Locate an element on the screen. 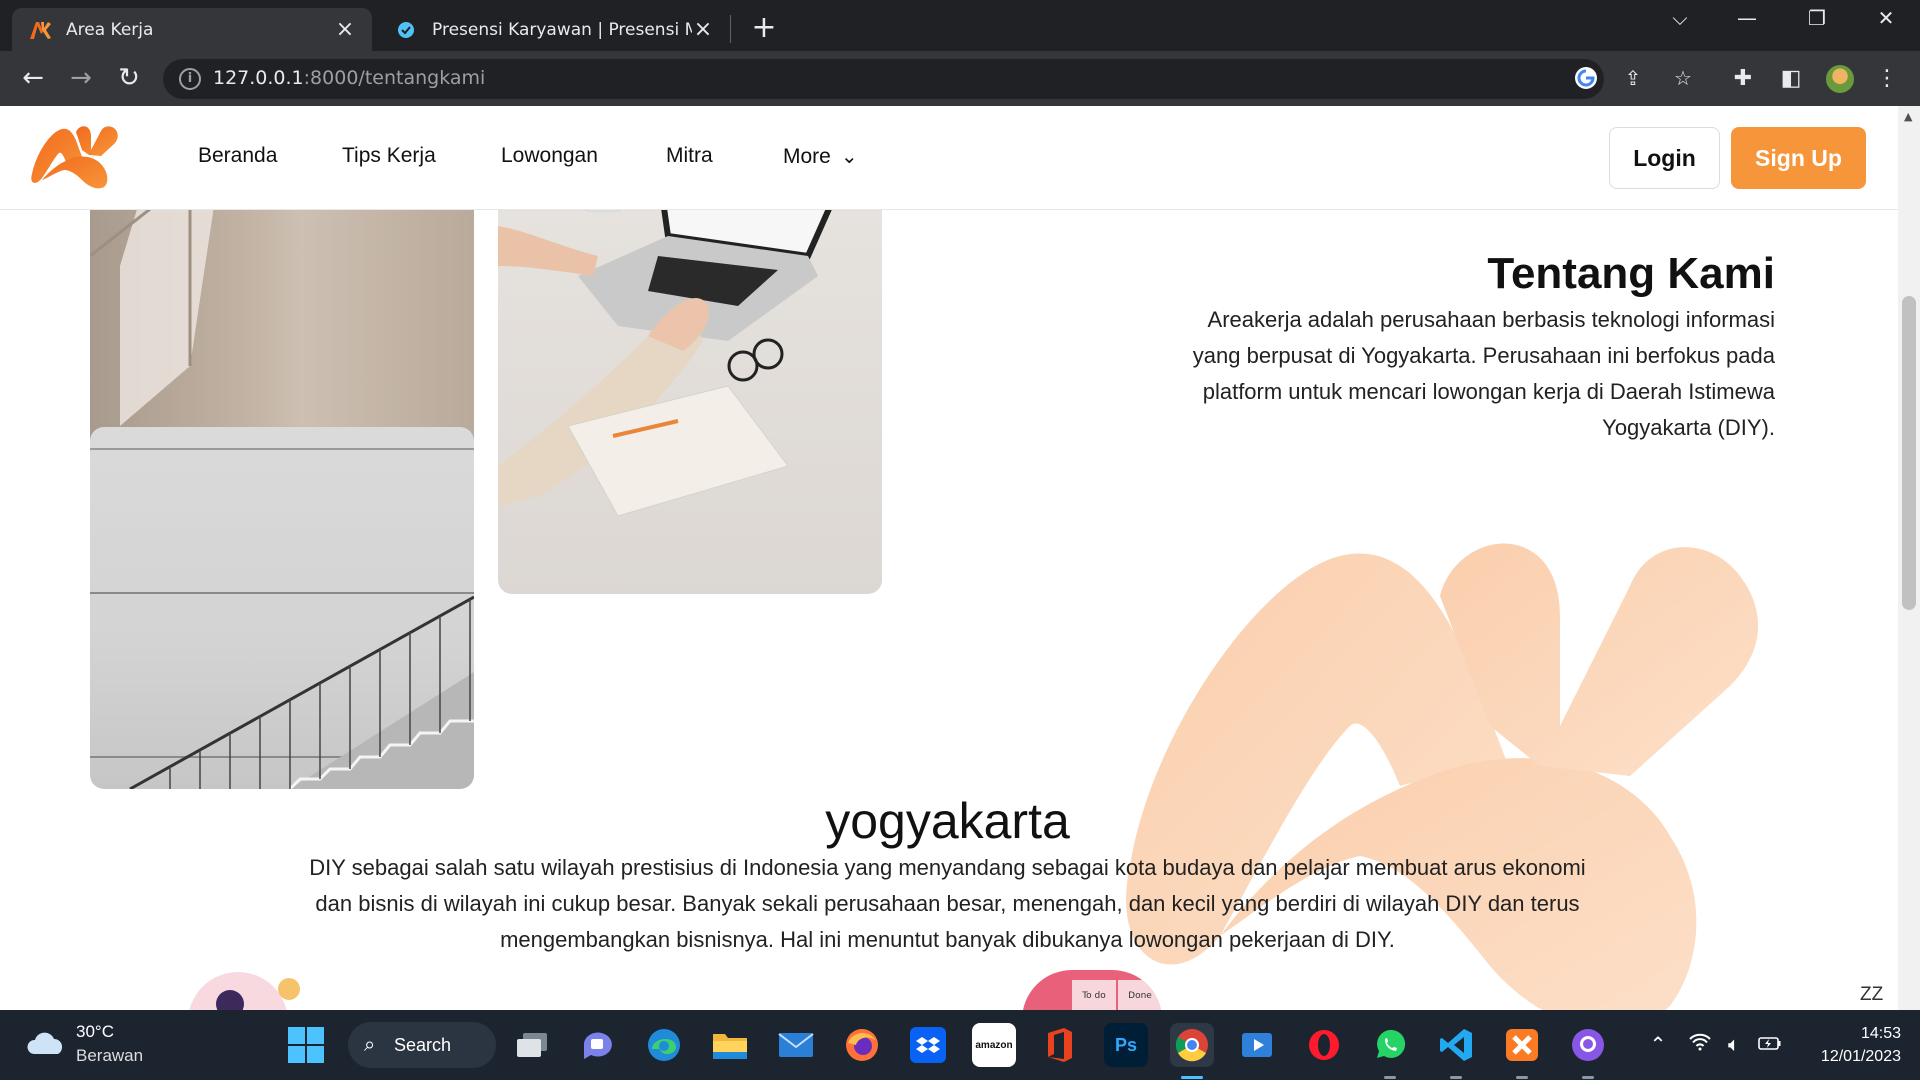  kanban-note-done: Done is located at coordinates (1140, 995).